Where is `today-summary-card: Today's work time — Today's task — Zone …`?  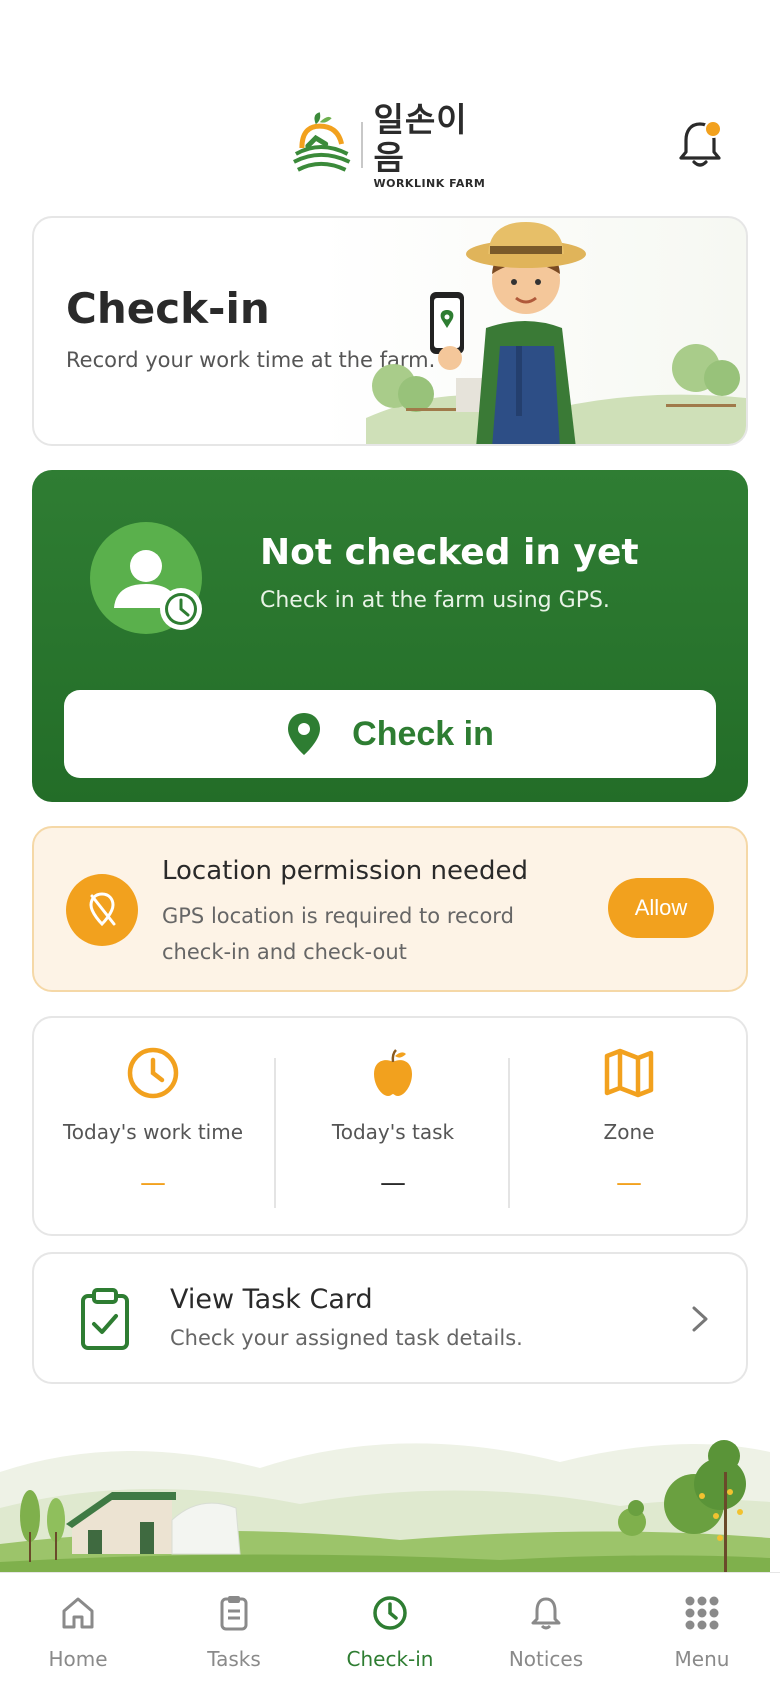
today-summary-card: Today's work time — Today's task — Zone … is located at coordinates (390, 1126).